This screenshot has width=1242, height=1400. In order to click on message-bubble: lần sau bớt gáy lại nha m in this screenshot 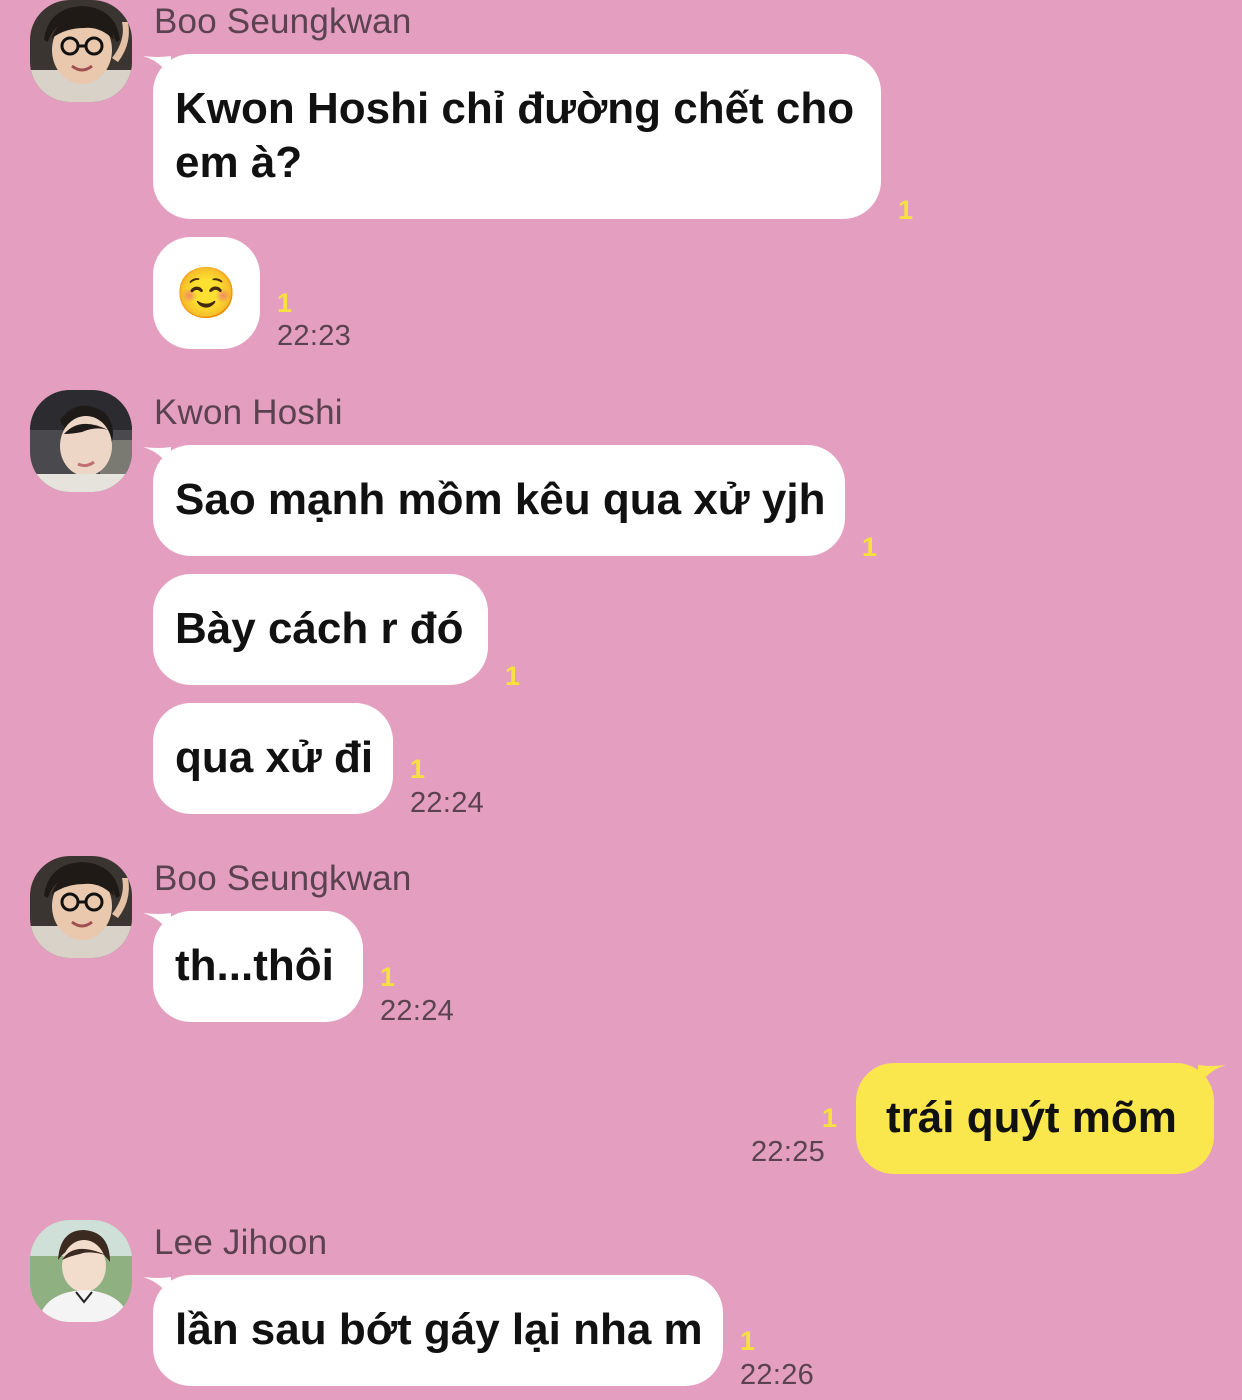, I will do `click(438, 1330)`.